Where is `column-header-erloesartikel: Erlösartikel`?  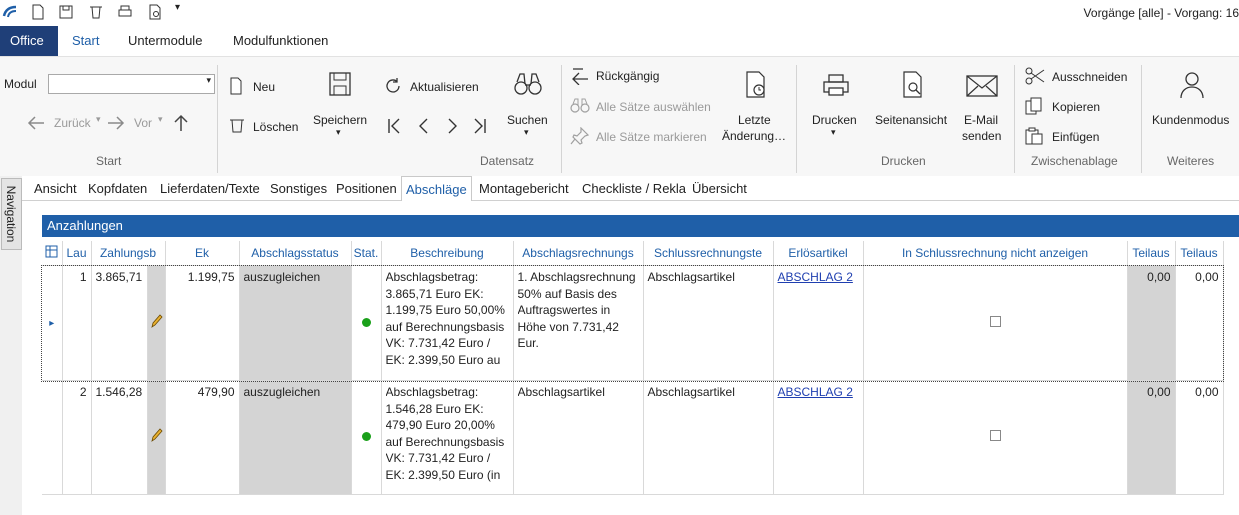
column-header-erloesartikel: Erlösartikel is located at coordinates (818, 253).